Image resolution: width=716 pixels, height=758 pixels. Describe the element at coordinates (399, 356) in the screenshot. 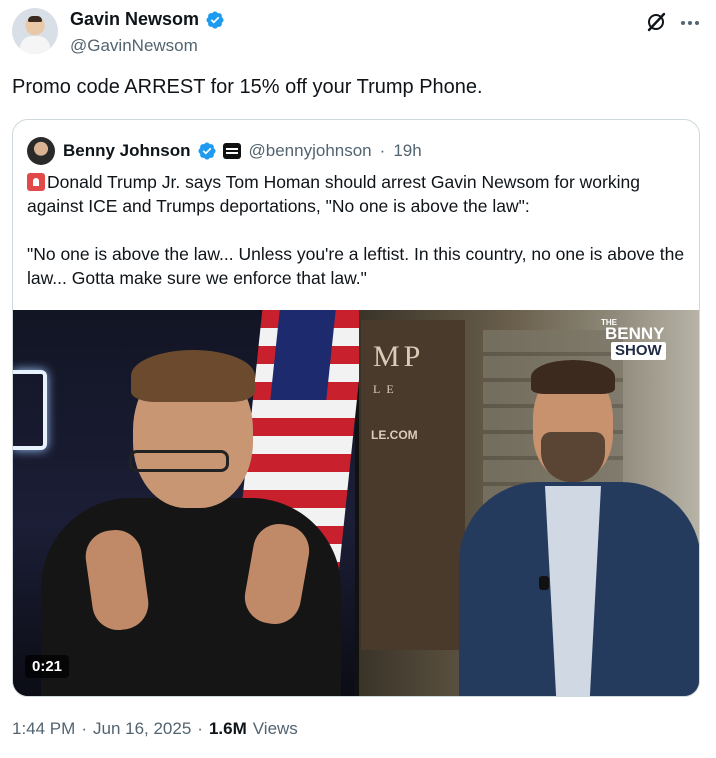

I see `poster-text: MP` at that location.